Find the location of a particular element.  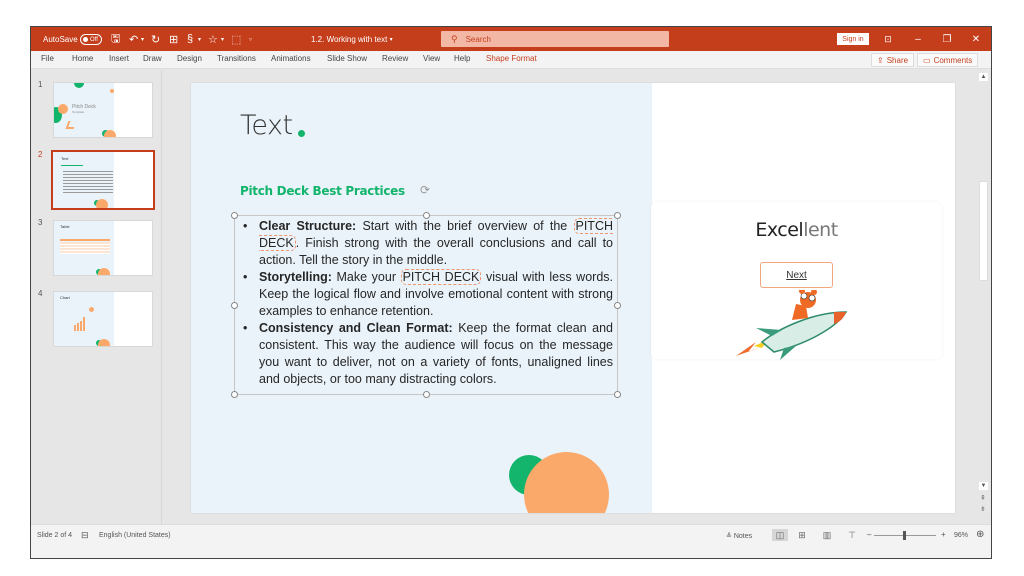

share-button: ⇪ Share is located at coordinates (893, 60).